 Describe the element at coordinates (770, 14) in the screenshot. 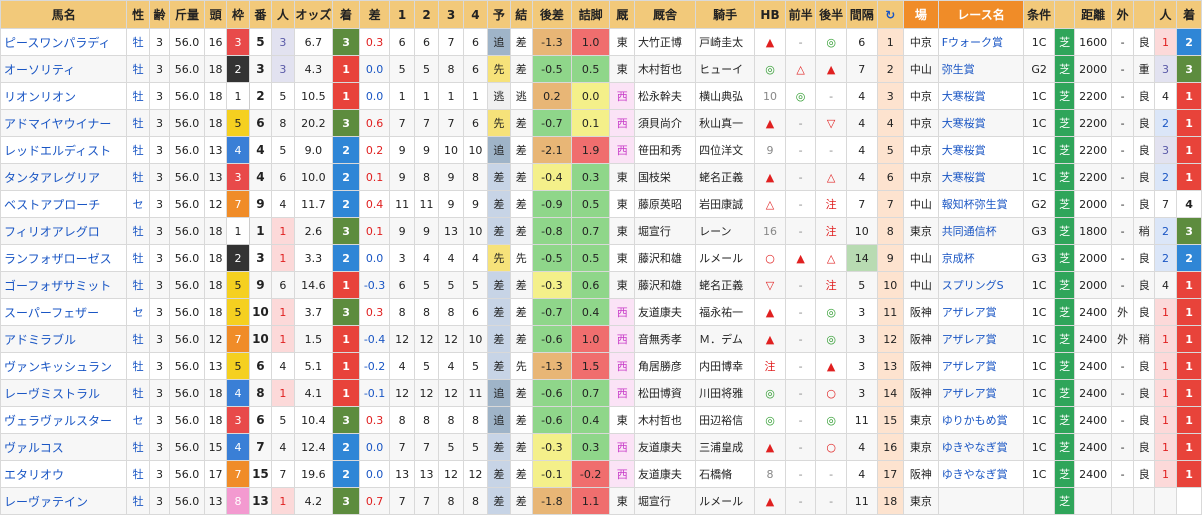

I see `column-header: HB` at that location.